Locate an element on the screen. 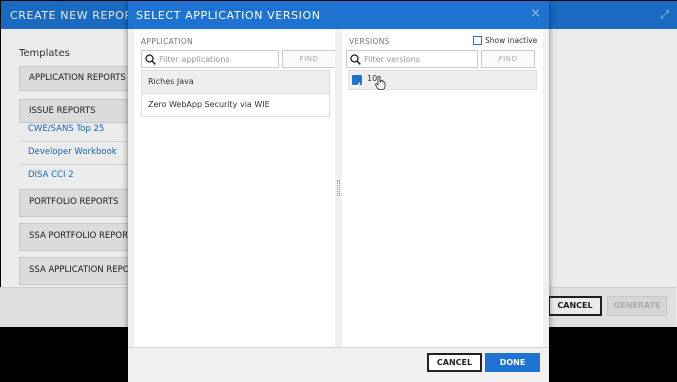  application-list-item: Riches Java is located at coordinates (235, 82).